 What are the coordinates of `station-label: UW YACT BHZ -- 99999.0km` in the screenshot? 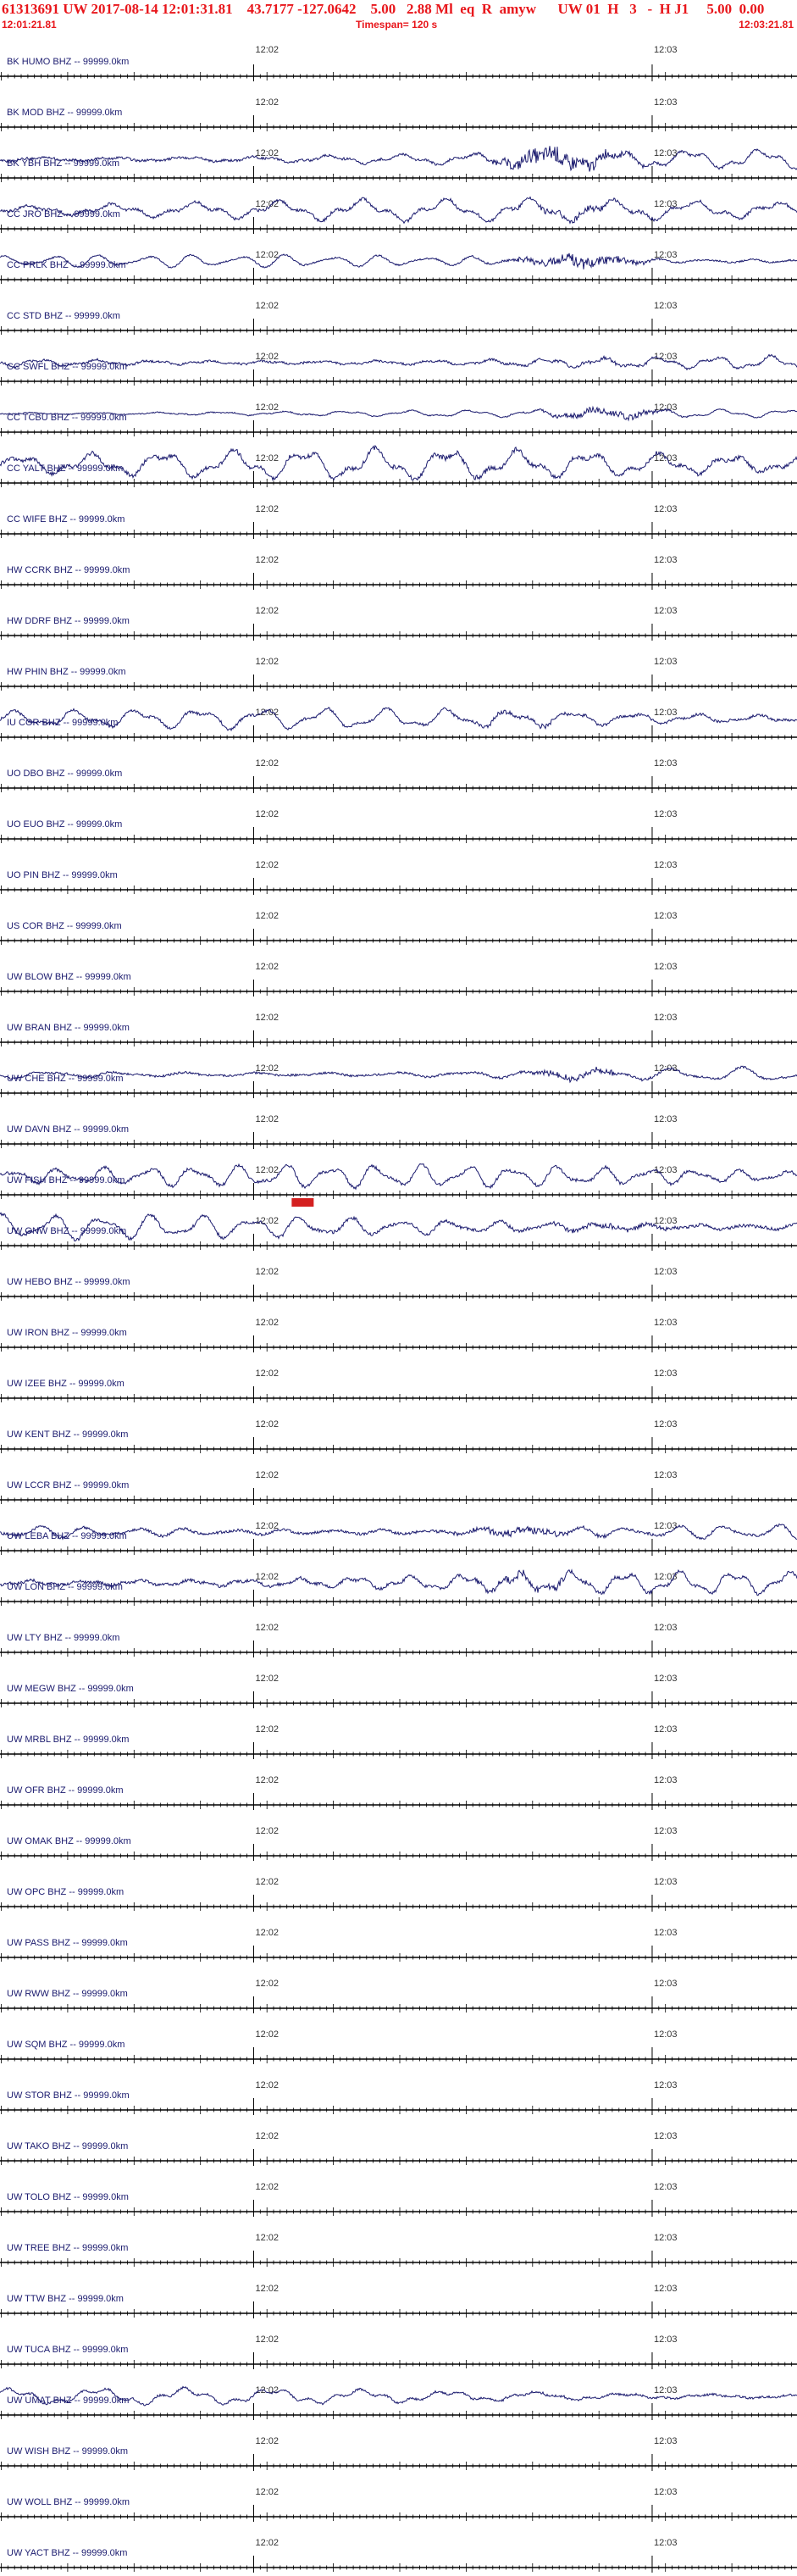 It's located at (67, 2553).